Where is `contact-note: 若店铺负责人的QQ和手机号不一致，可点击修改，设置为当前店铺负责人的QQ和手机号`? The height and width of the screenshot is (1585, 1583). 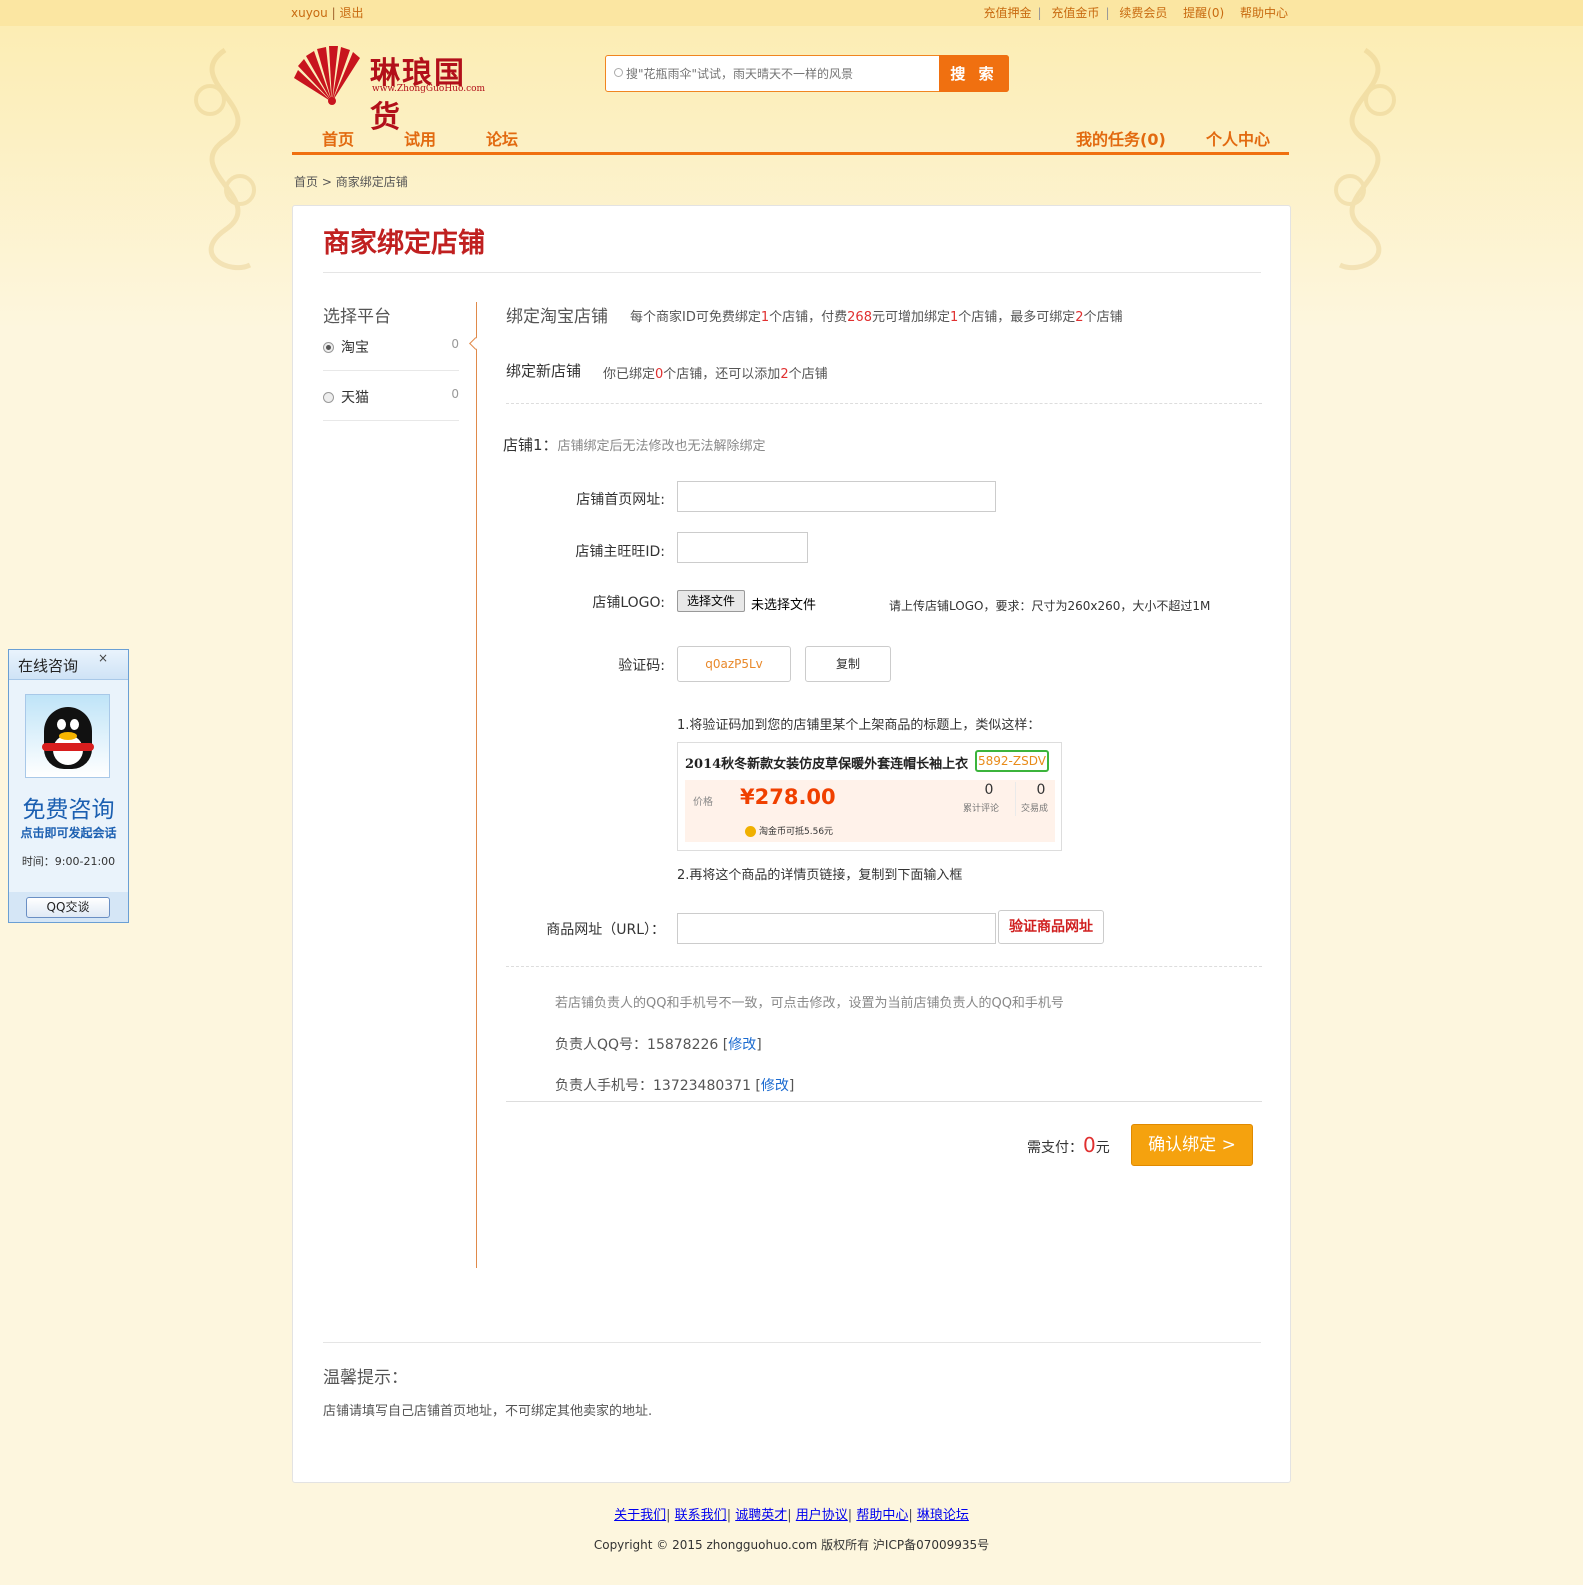 contact-note: 若店铺负责人的QQ和手机号不一致，可点击修改，设置为当前店铺负责人的QQ和手机号 is located at coordinates (809, 1003).